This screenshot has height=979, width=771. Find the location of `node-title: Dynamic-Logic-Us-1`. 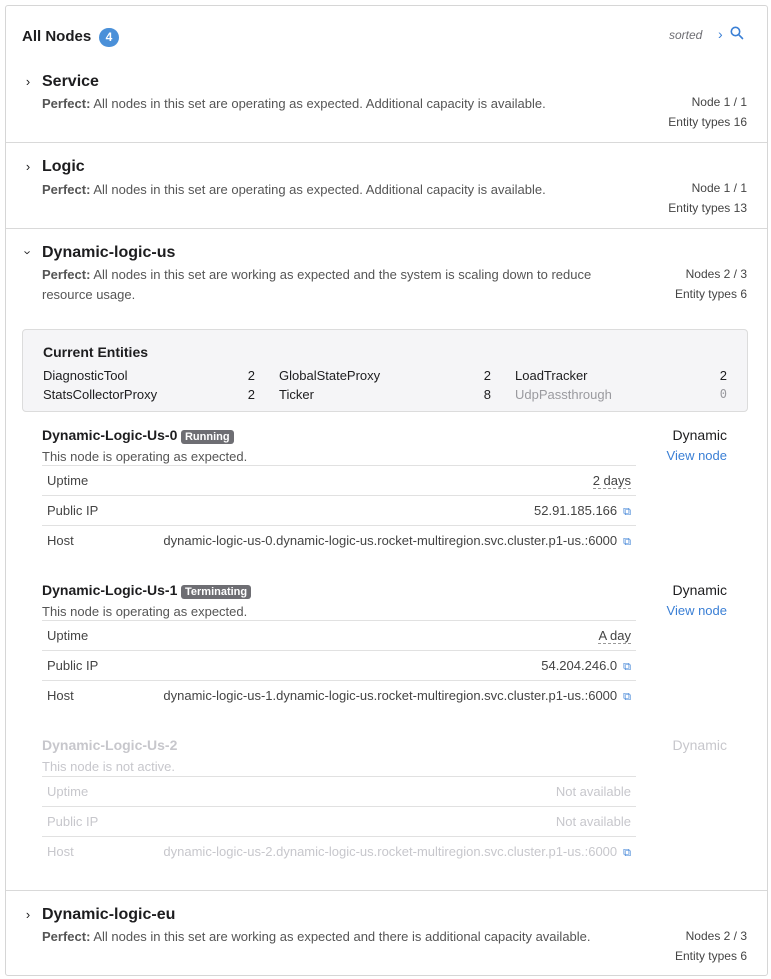

node-title: Dynamic-Logic-Us-1 is located at coordinates (110, 590).